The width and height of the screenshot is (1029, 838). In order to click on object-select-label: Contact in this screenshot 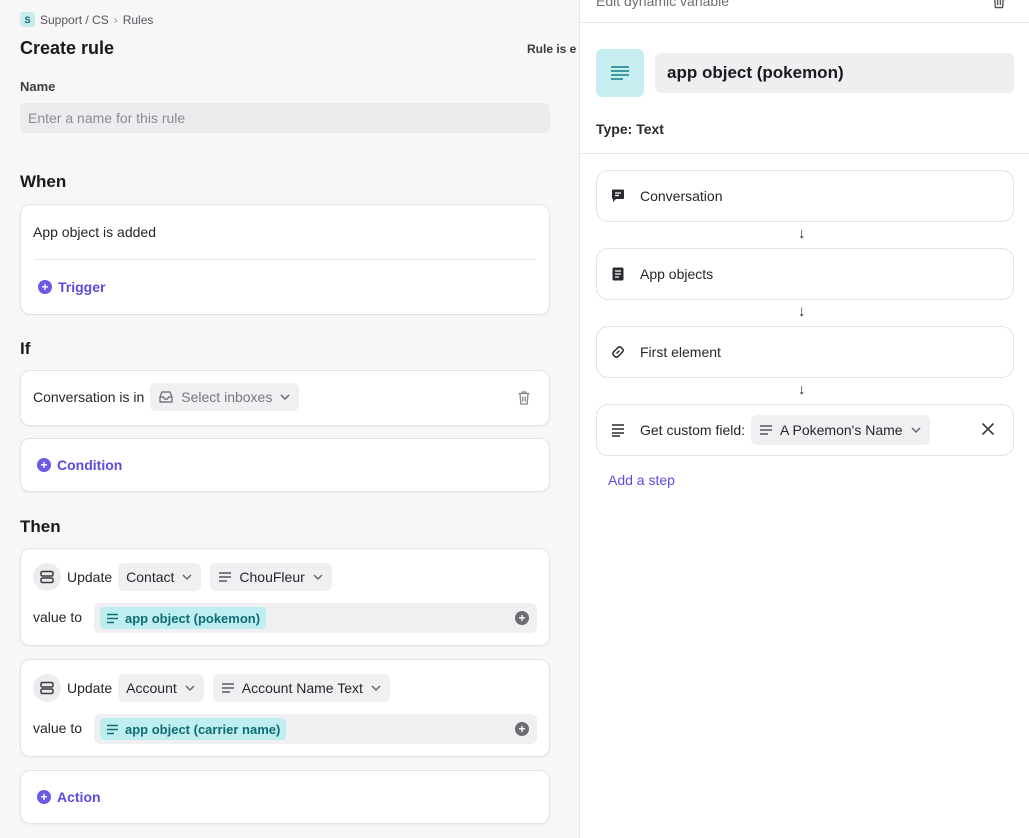, I will do `click(150, 577)`.